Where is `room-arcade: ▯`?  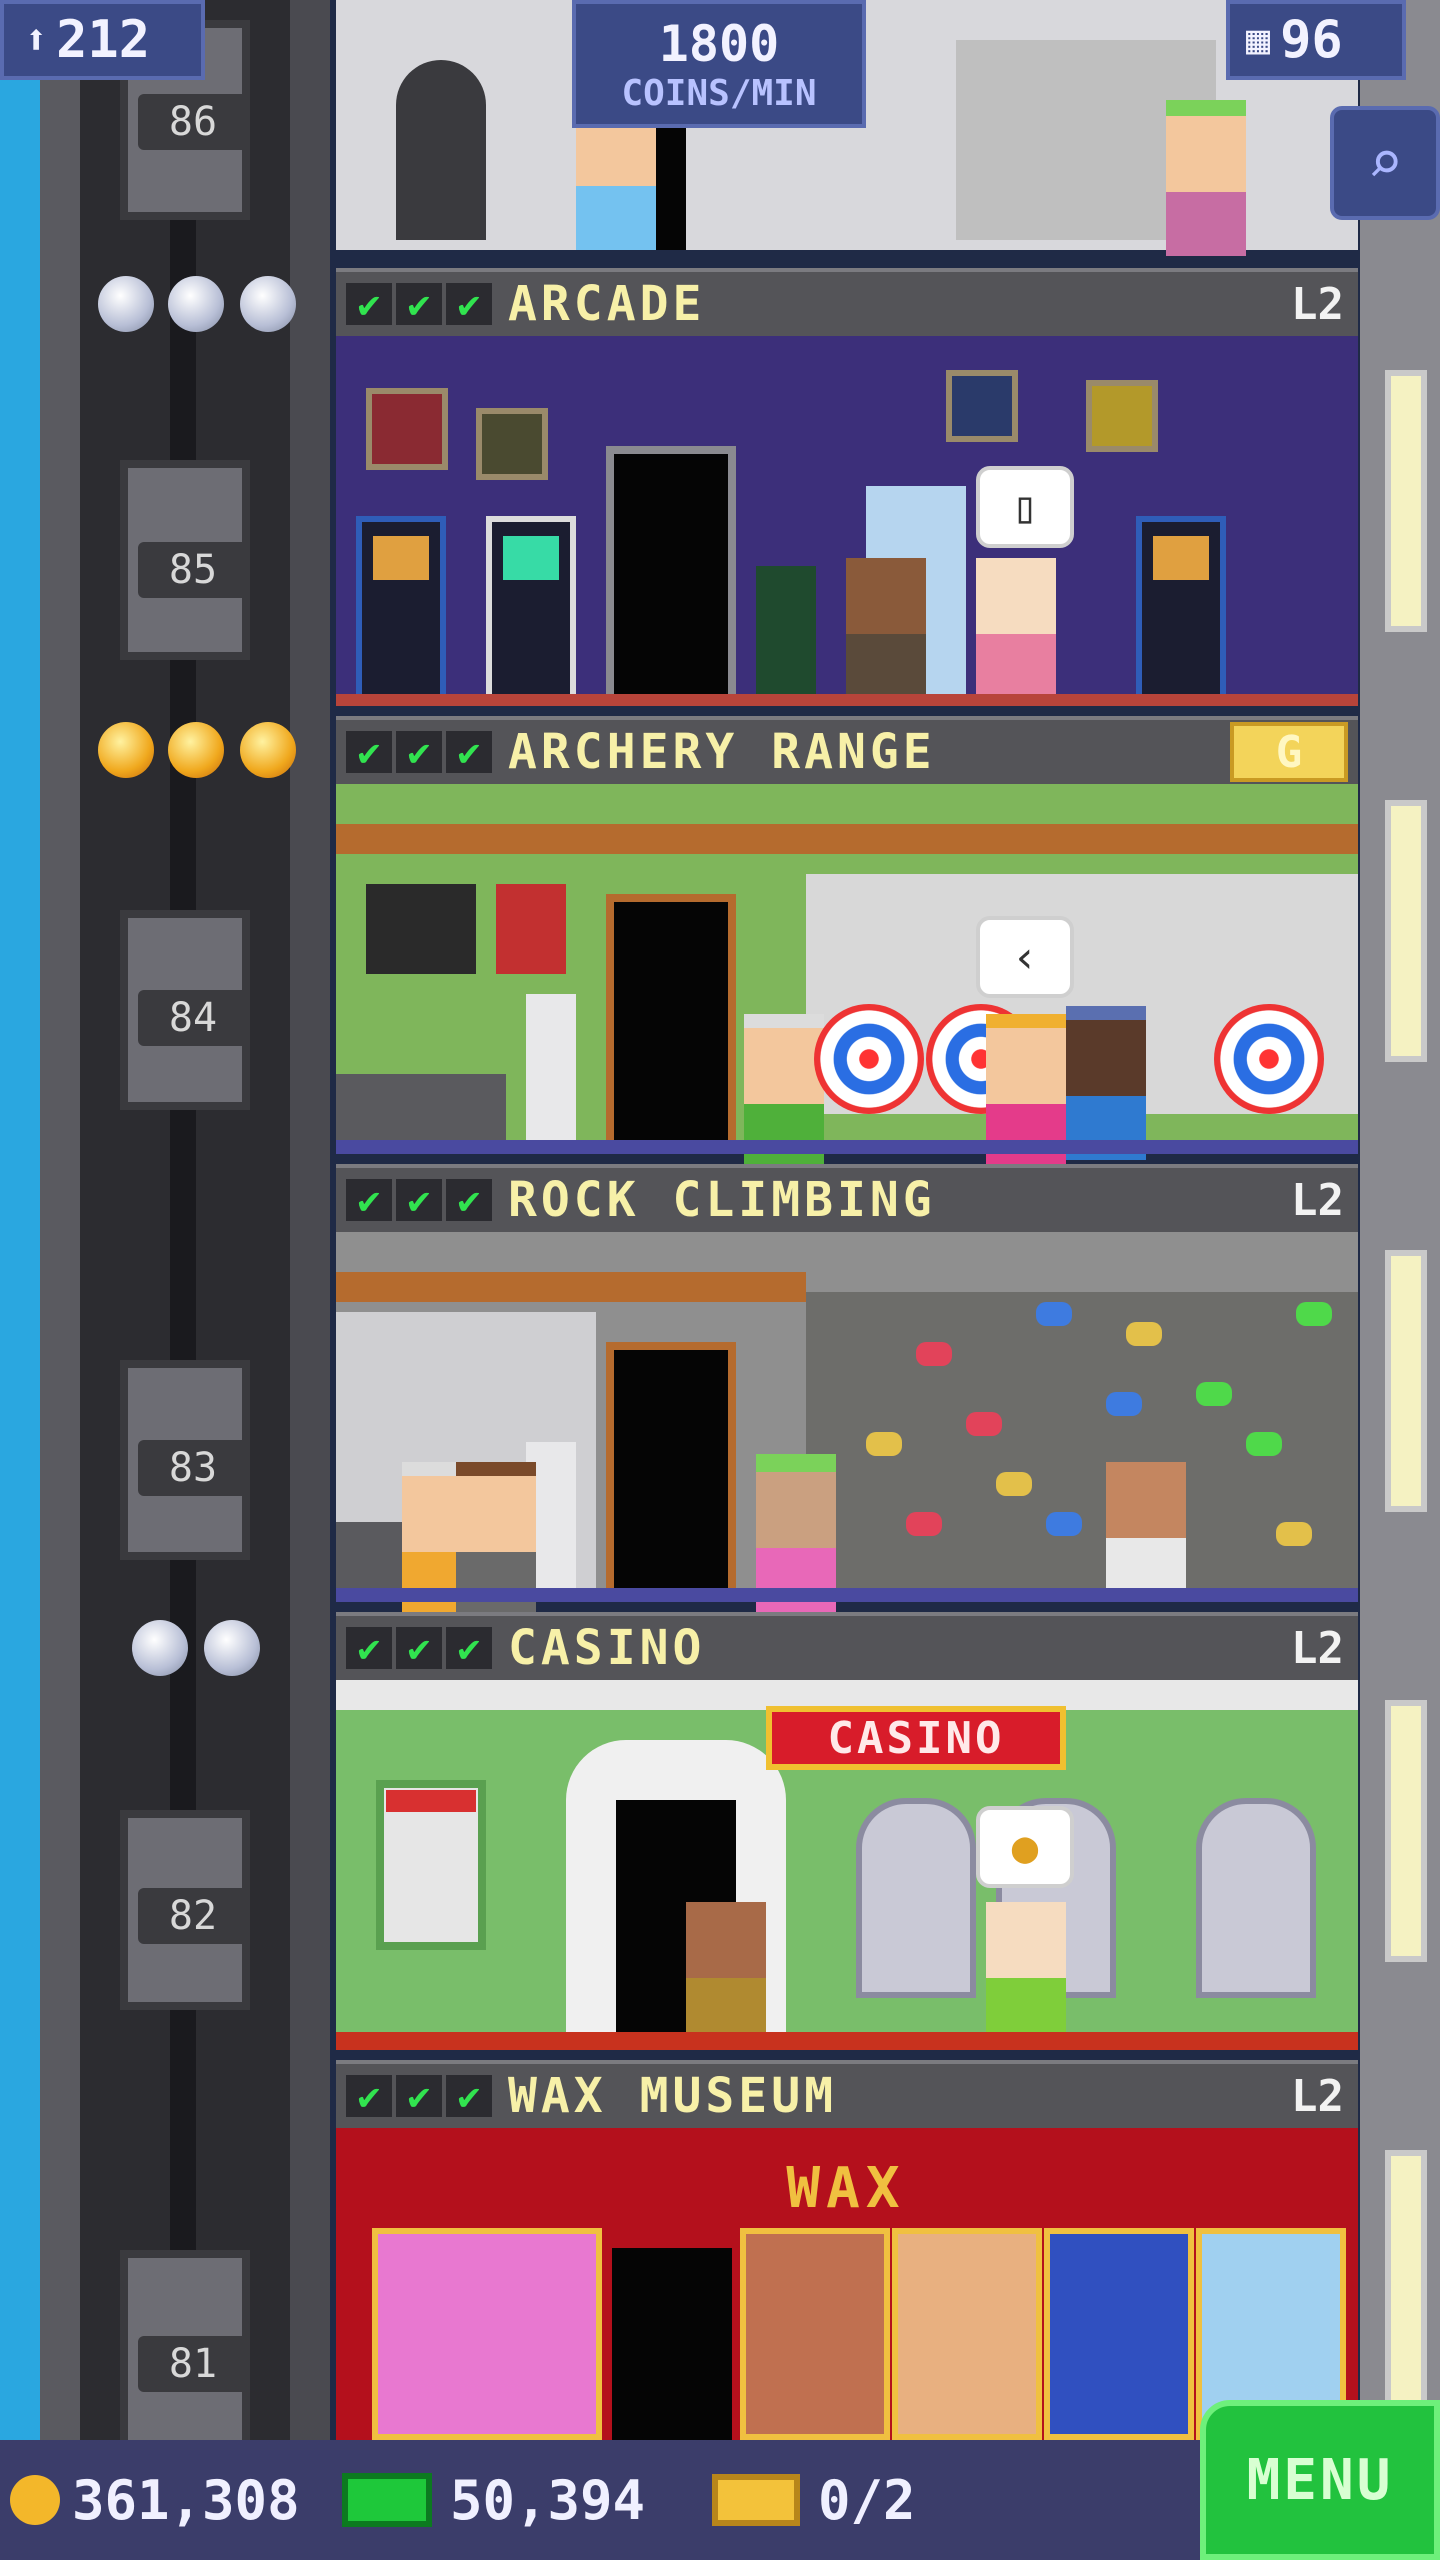 room-arcade: ▯ is located at coordinates (847, 521).